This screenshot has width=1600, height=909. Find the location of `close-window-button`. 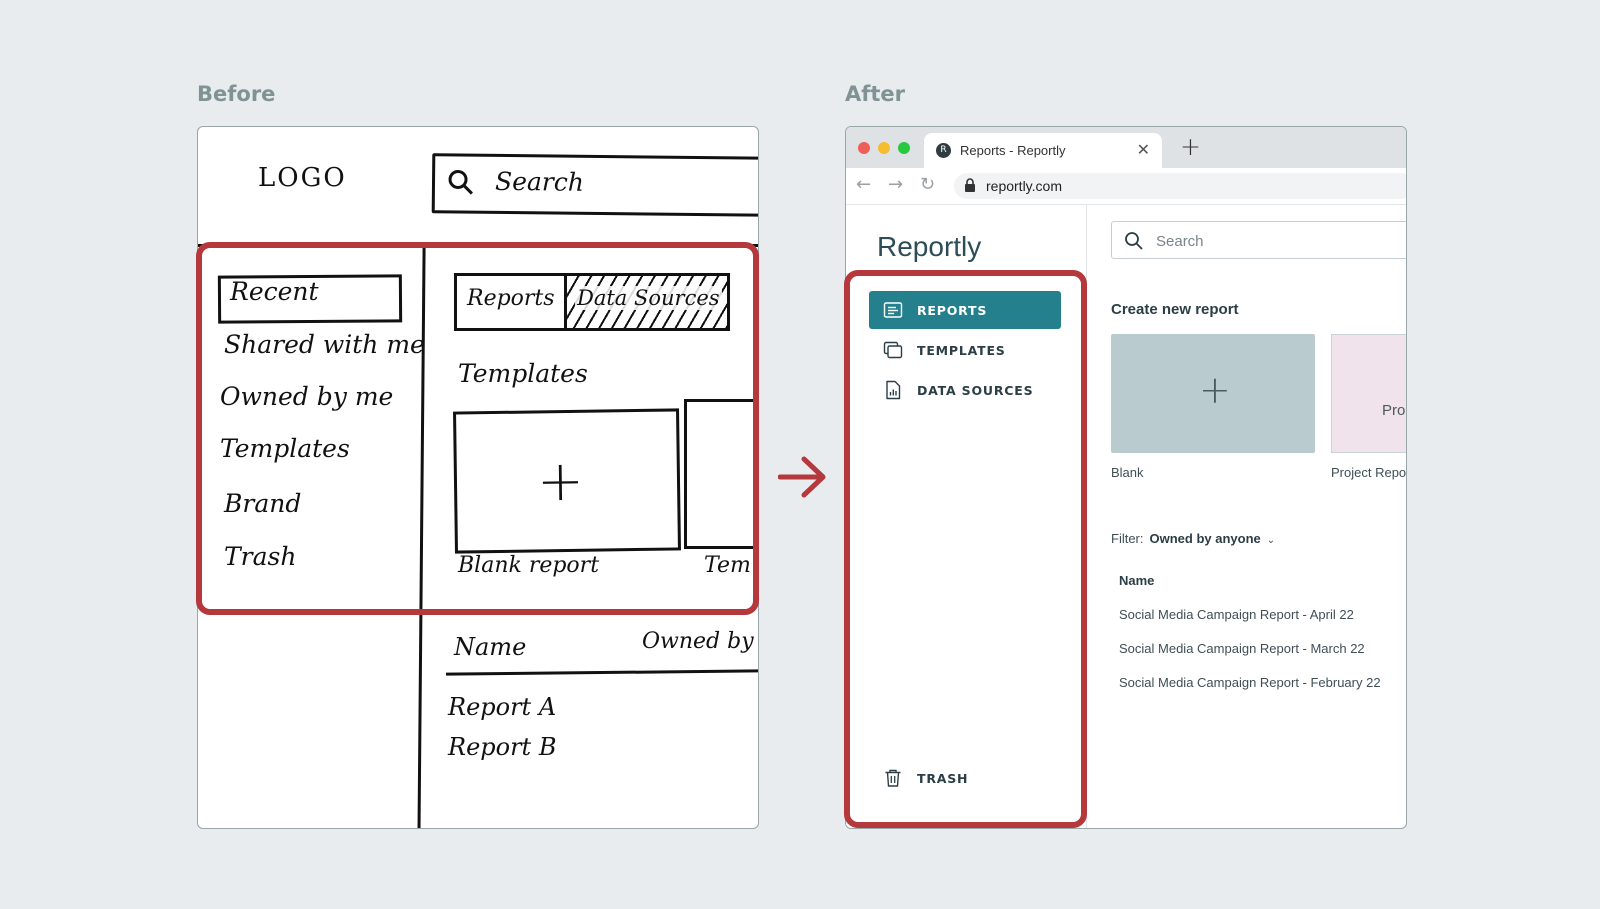

close-window-button is located at coordinates (864, 148).